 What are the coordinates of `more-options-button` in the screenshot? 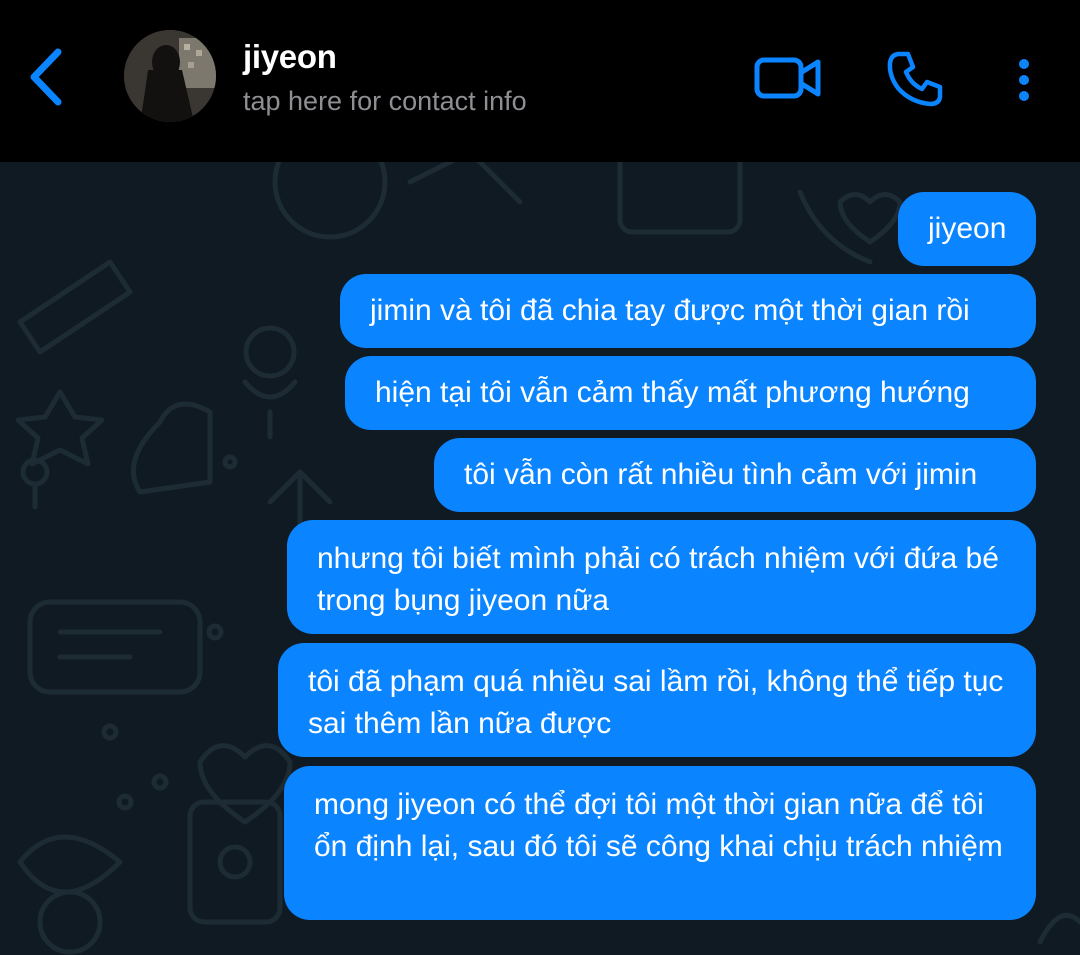 It's located at (1024, 80).